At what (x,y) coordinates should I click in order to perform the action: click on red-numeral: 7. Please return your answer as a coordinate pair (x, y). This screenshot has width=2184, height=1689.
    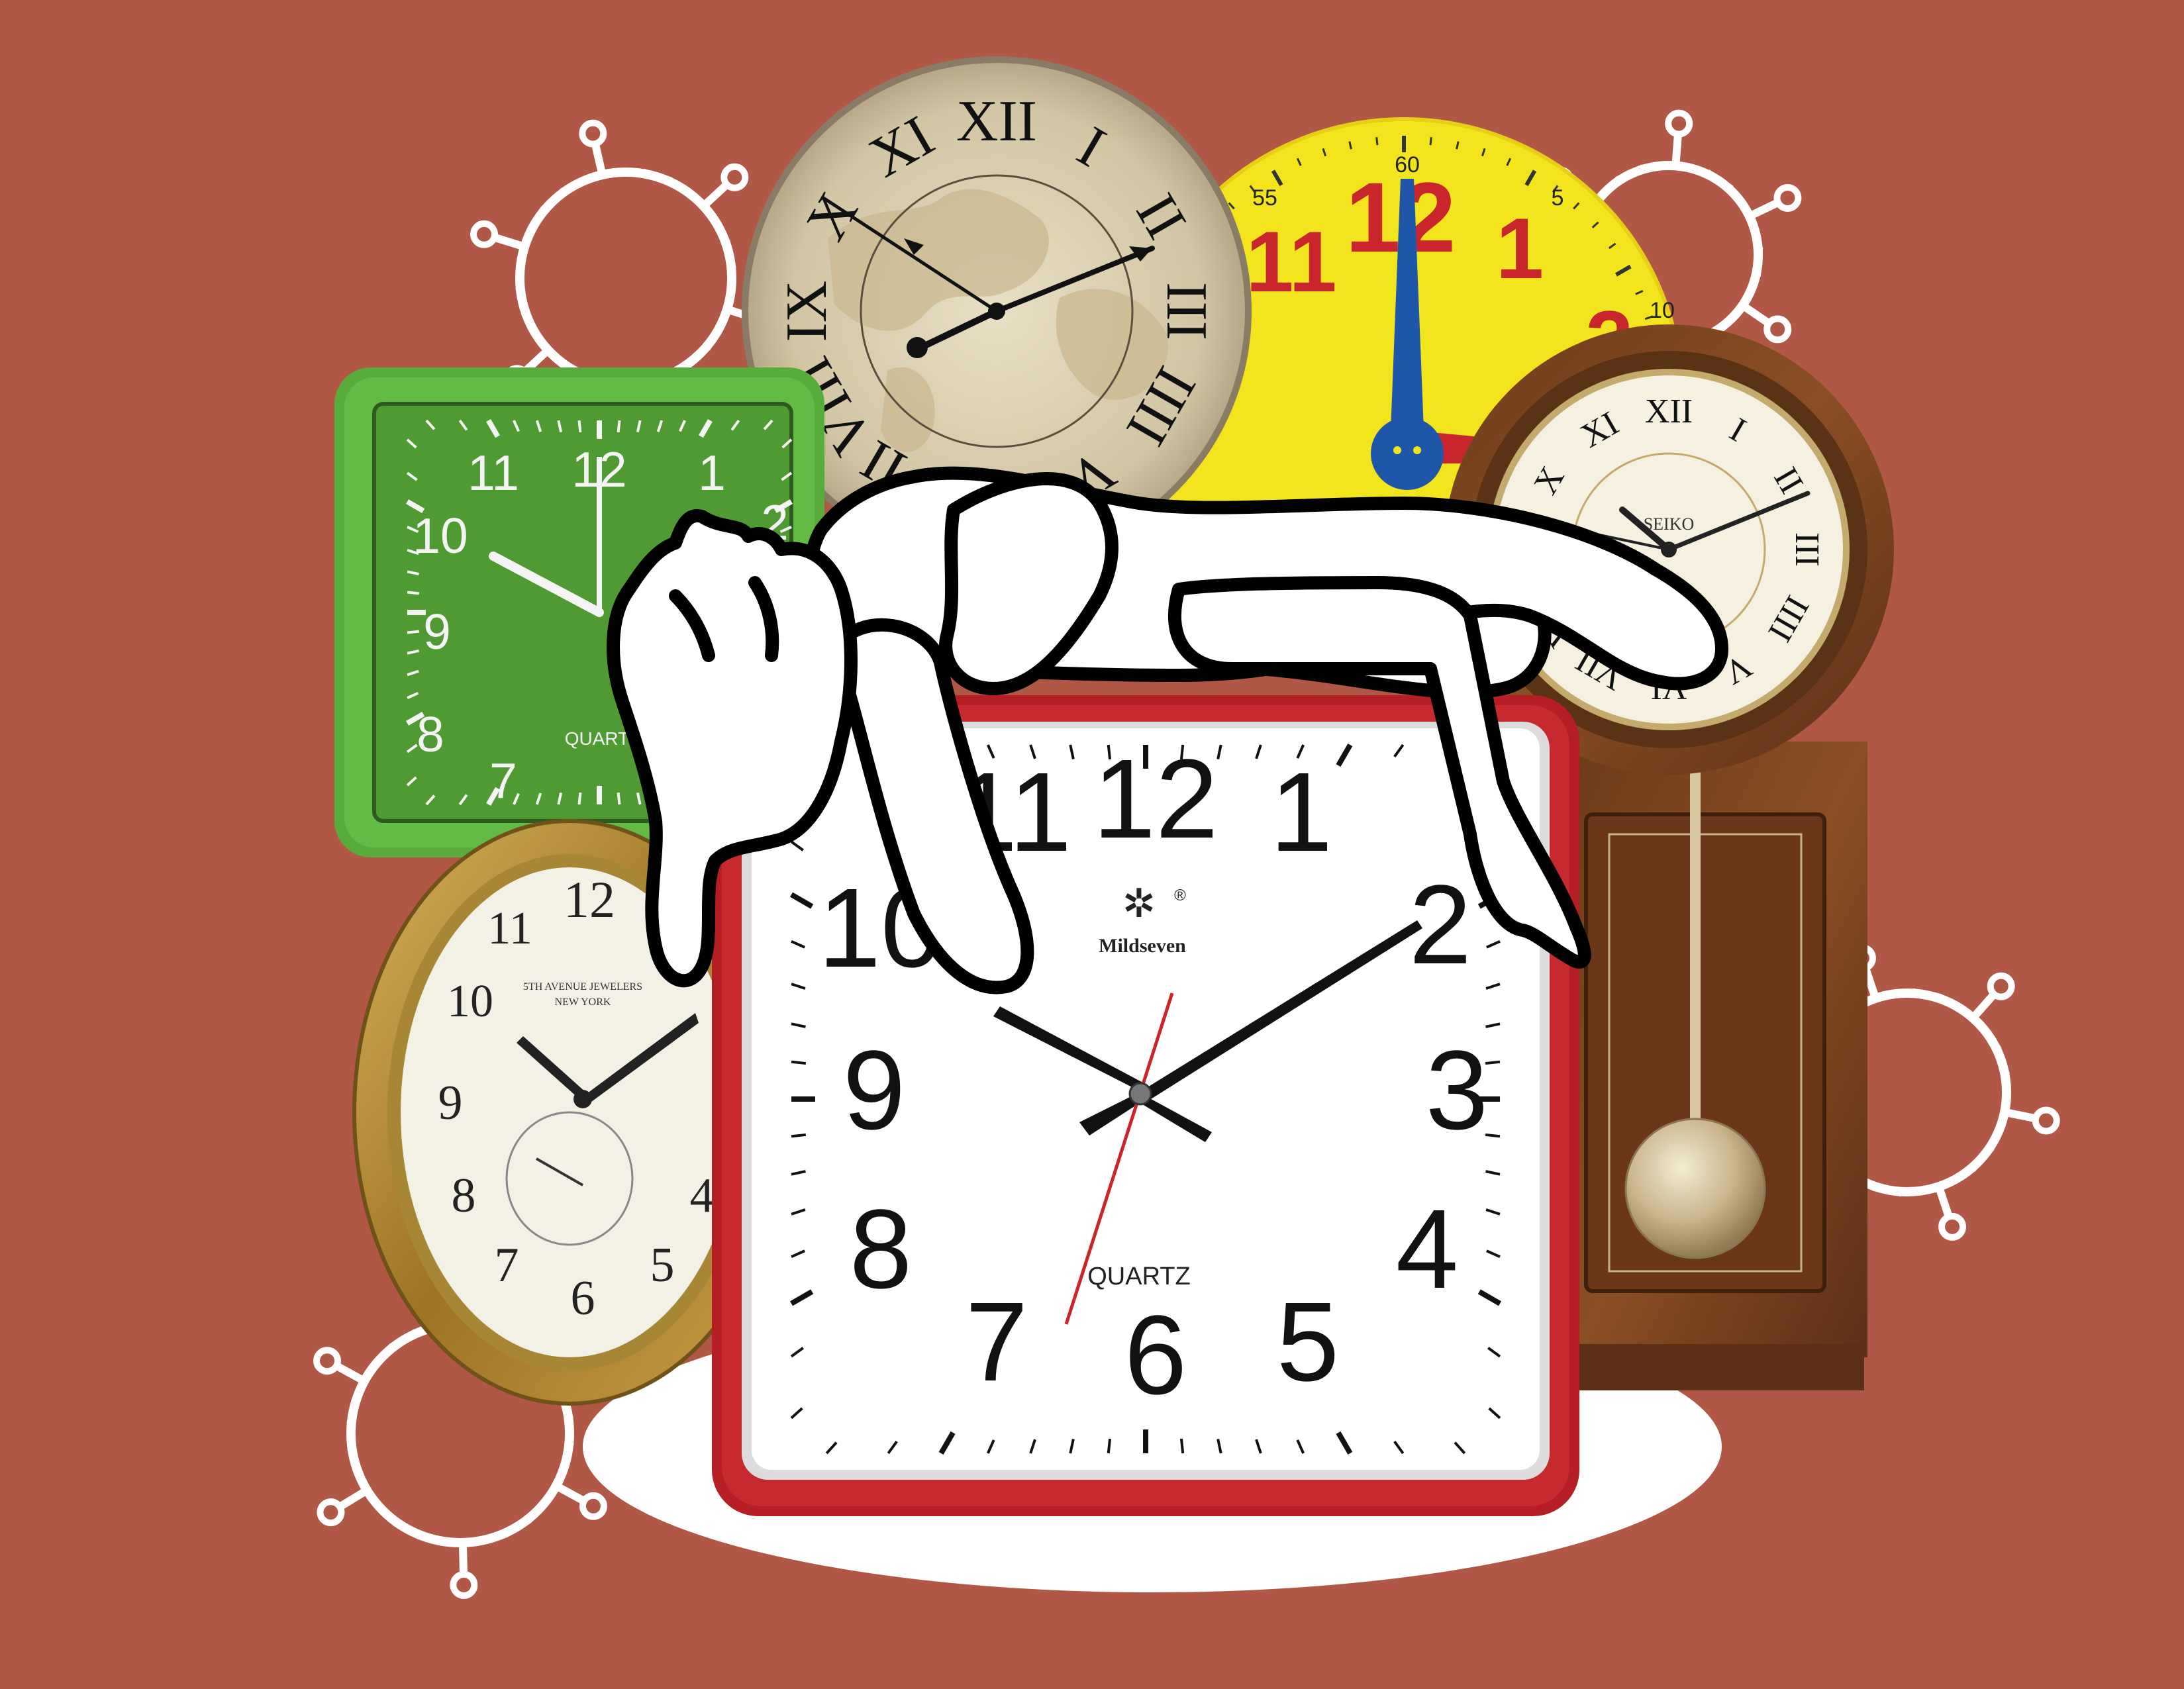
    Looking at the image, I should click on (997, 1342).